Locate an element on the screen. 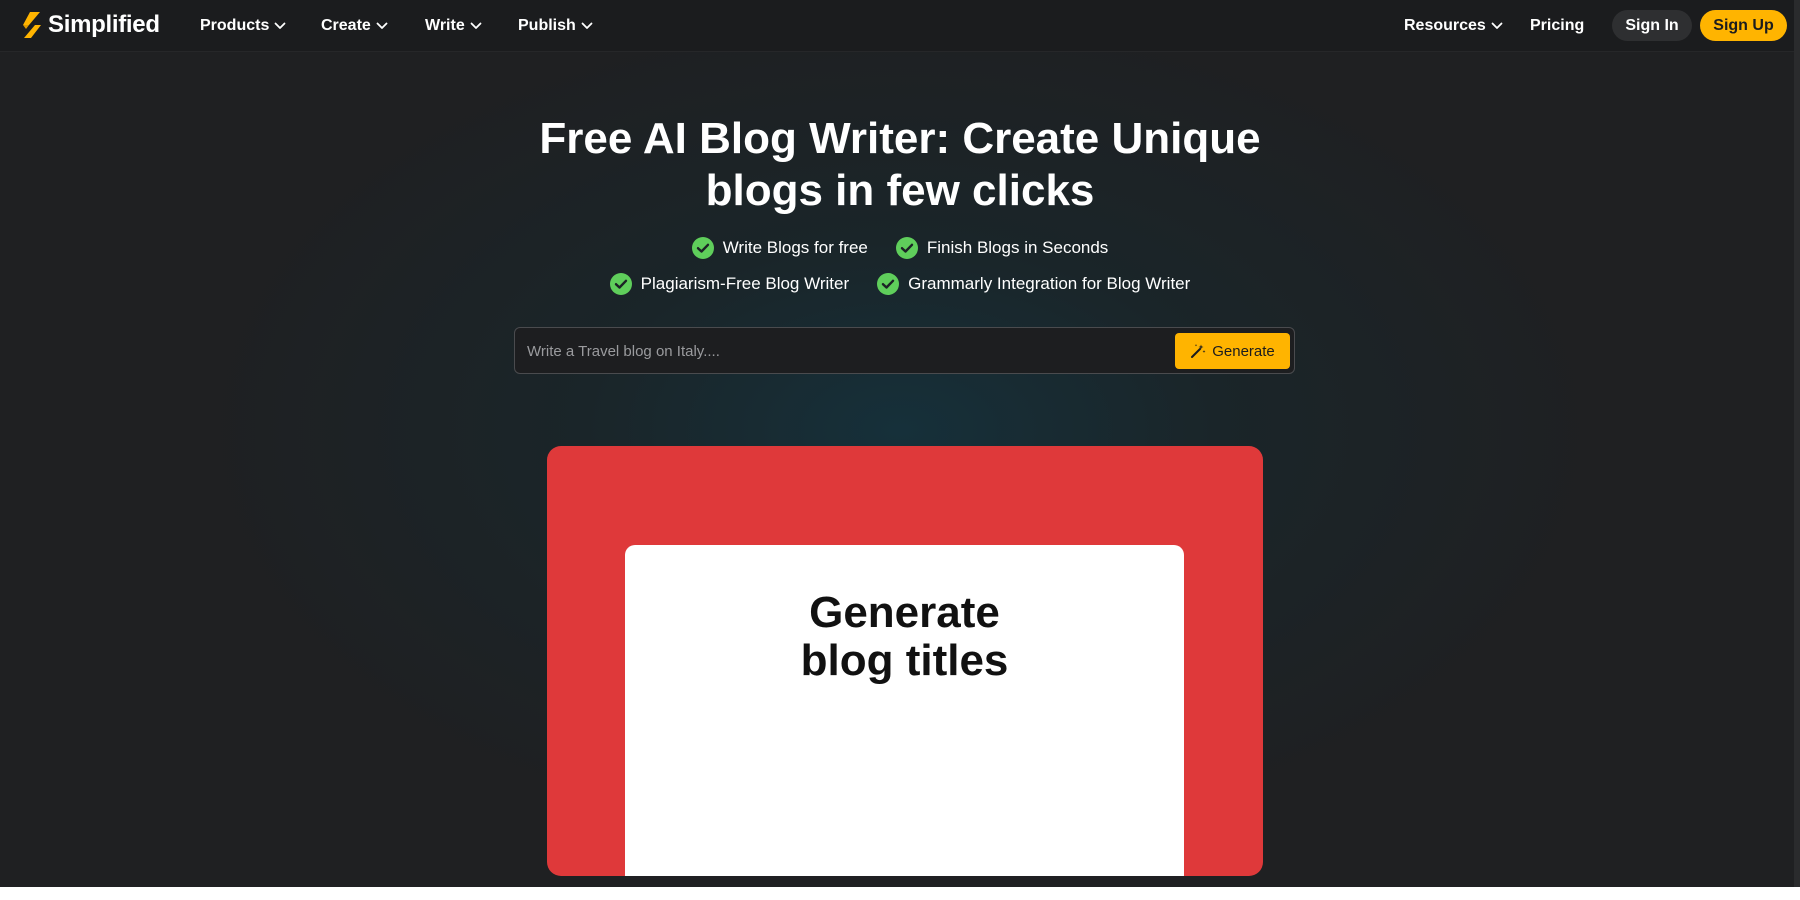 This screenshot has width=1800, height=900. demo-video-title-line2: blog titles is located at coordinates (904, 660).